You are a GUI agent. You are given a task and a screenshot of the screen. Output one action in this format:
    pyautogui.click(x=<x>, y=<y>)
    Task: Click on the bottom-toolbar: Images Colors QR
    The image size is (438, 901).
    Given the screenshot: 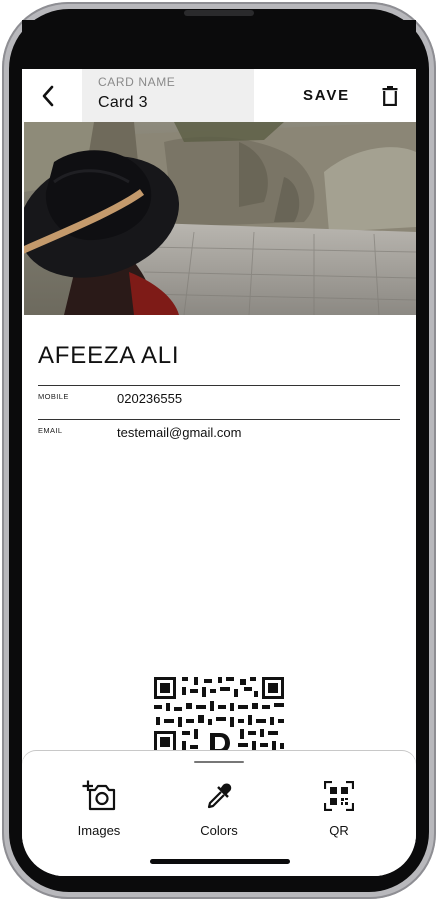 What is the action you would take?
    pyautogui.click(x=219, y=813)
    